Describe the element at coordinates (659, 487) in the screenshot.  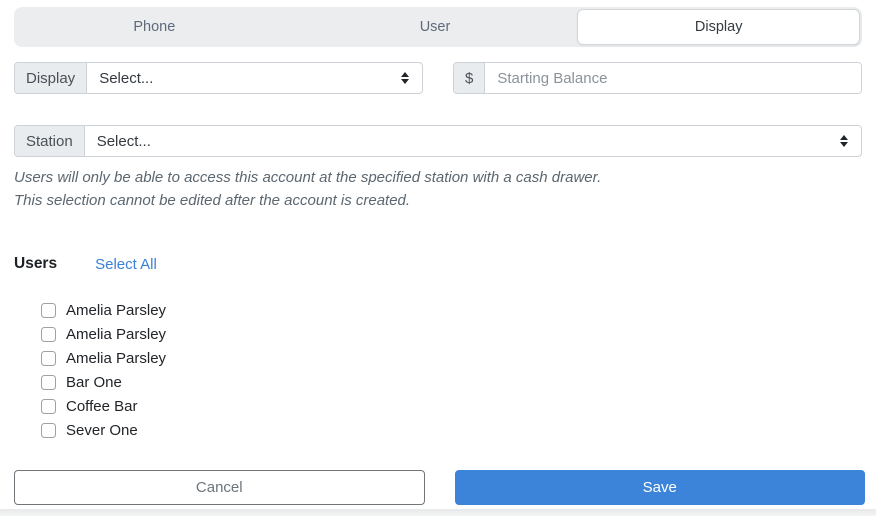
I see `save-button: Save` at that location.